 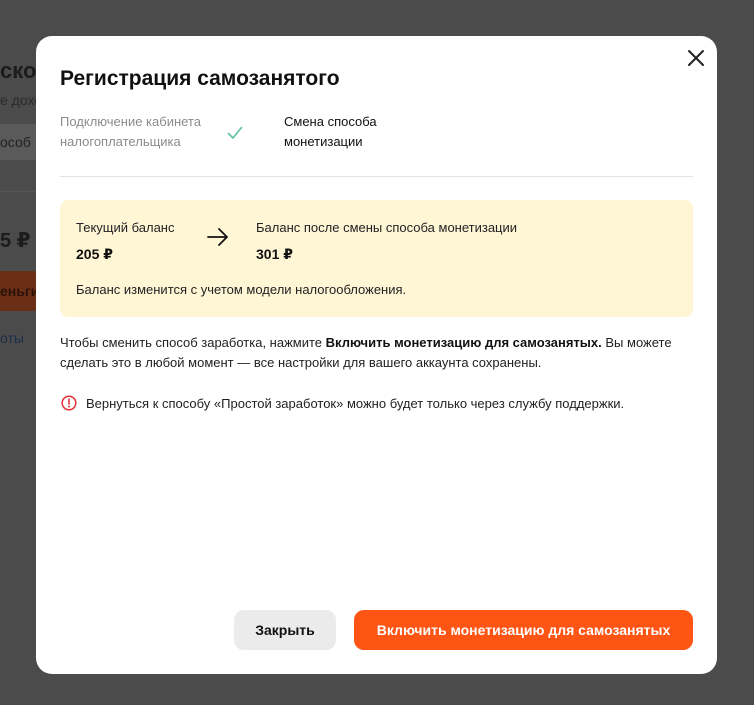 What do you see at coordinates (330, 131) in the screenshot?
I see `step-change-monetization: Смена способа монетизации` at bounding box center [330, 131].